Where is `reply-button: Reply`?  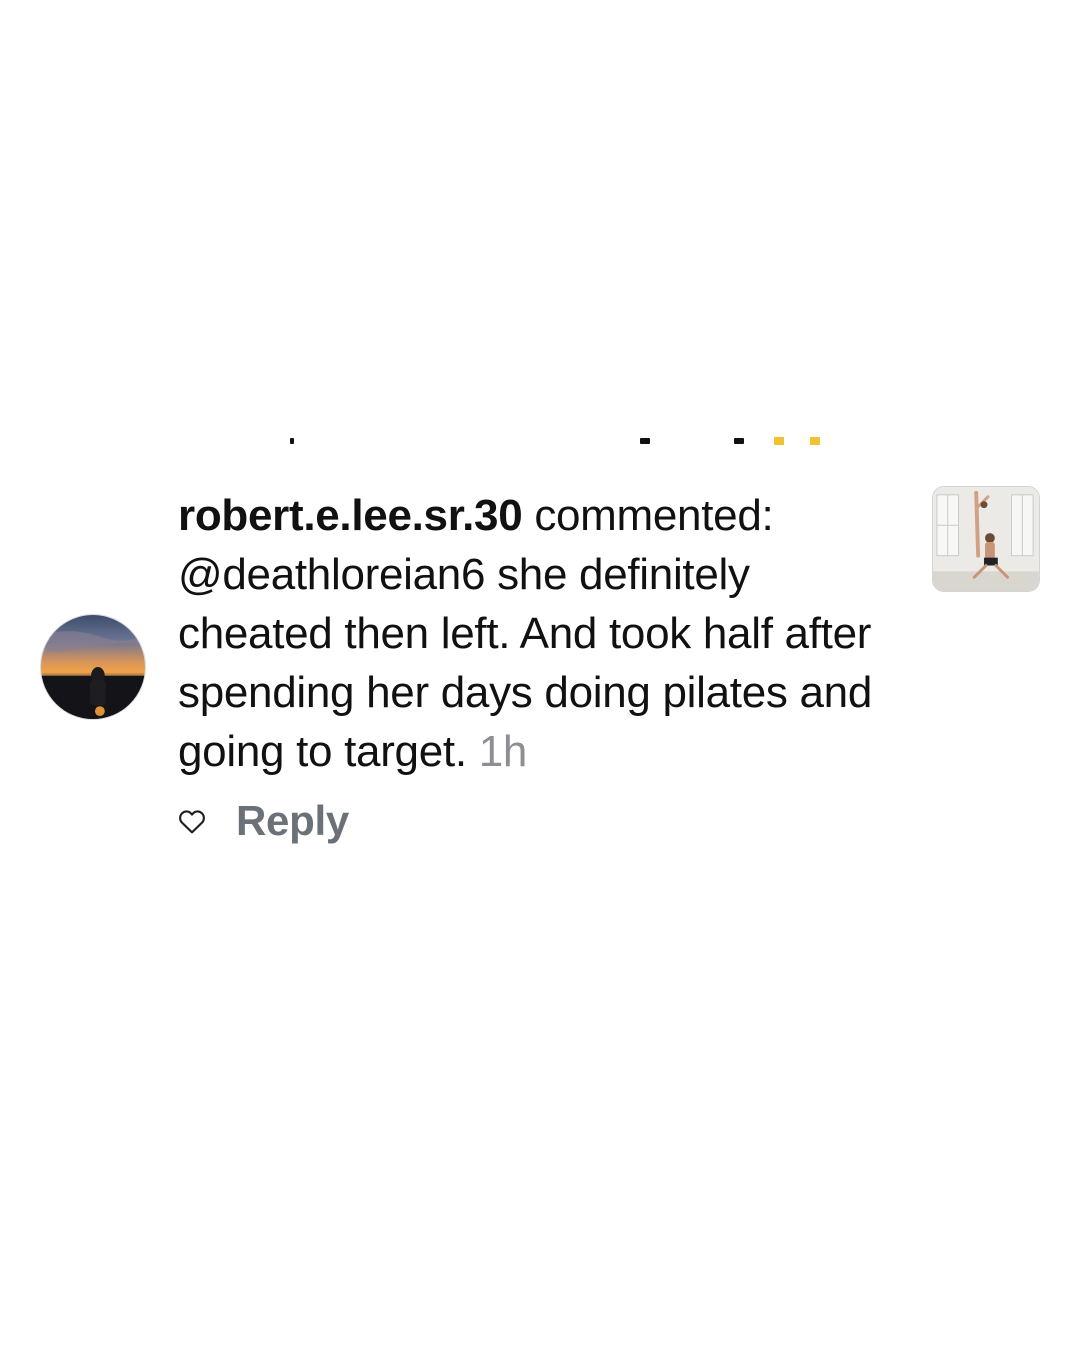
reply-button: Reply is located at coordinates (292, 821).